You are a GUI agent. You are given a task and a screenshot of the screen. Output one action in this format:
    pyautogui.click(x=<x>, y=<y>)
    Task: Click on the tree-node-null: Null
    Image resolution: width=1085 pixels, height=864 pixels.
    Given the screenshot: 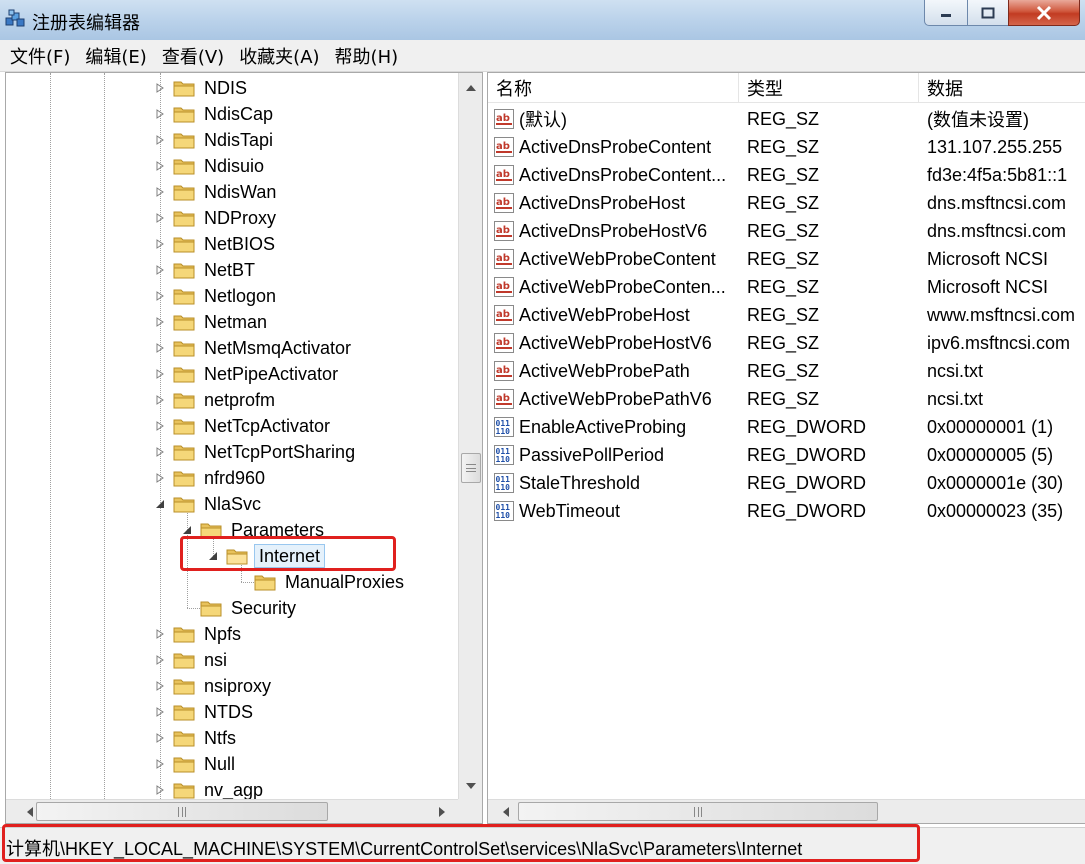 What is the action you would take?
    pyautogui.click(x=195, y=764)
    